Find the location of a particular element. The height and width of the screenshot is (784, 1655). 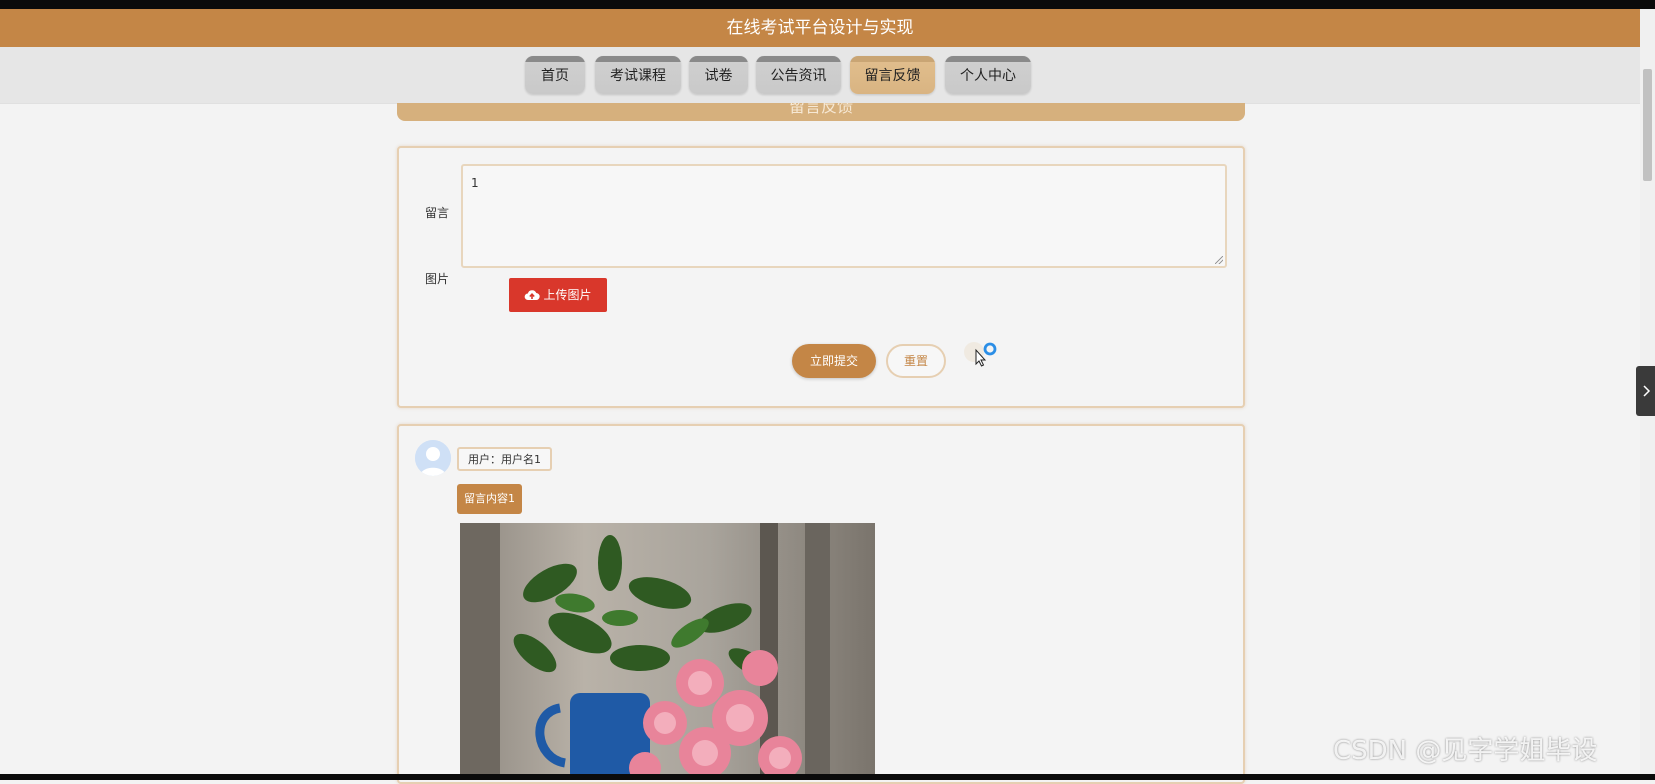

nav-personal-center: 个人中心 is located at coordinates (988, 75).